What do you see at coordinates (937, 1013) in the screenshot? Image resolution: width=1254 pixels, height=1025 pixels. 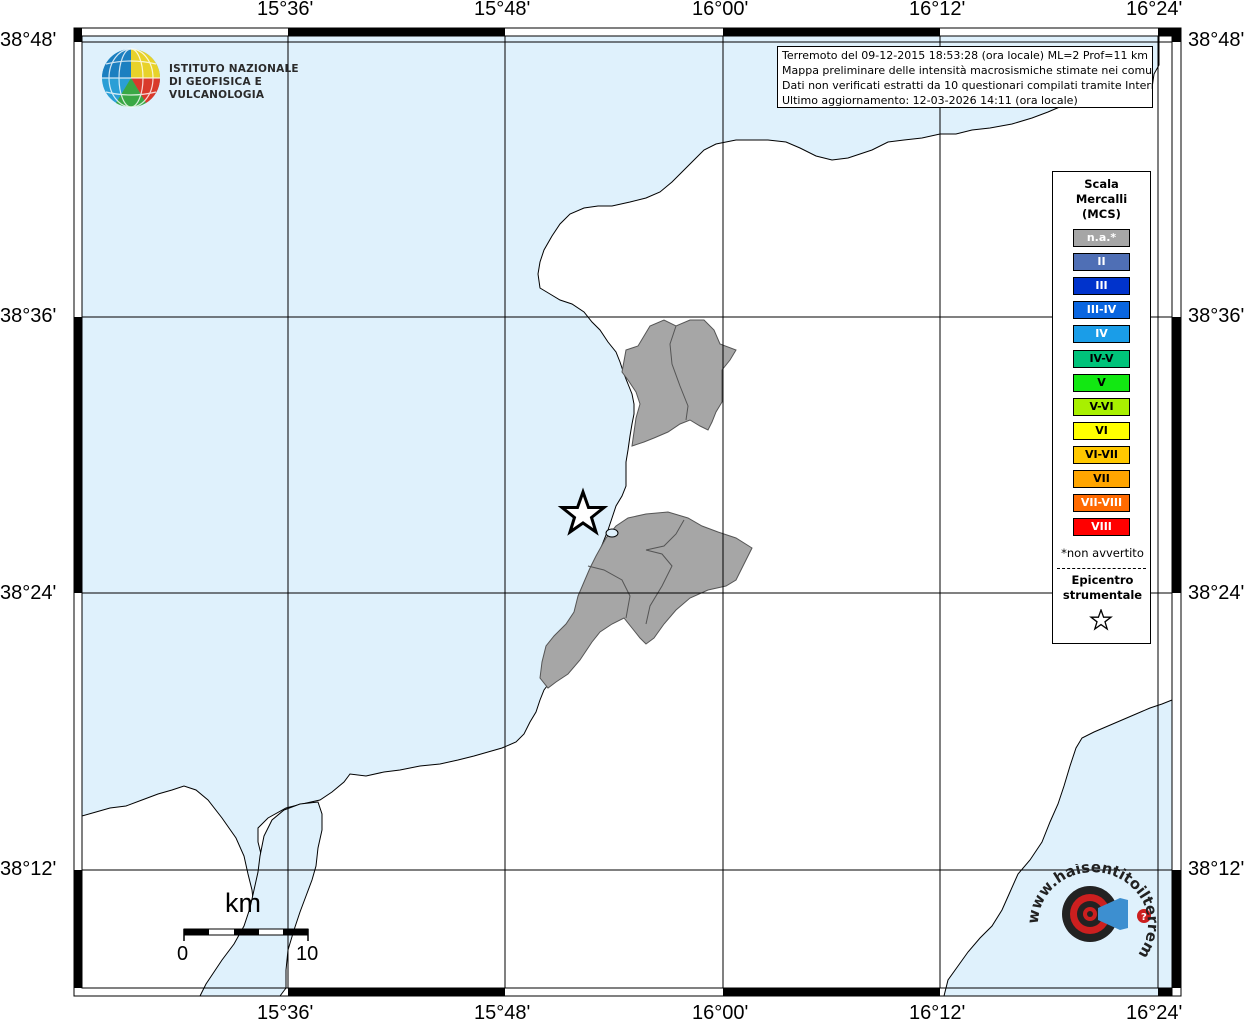 I see `lon-label-bottom: 16°12'` at bounding box center [937, 1013].